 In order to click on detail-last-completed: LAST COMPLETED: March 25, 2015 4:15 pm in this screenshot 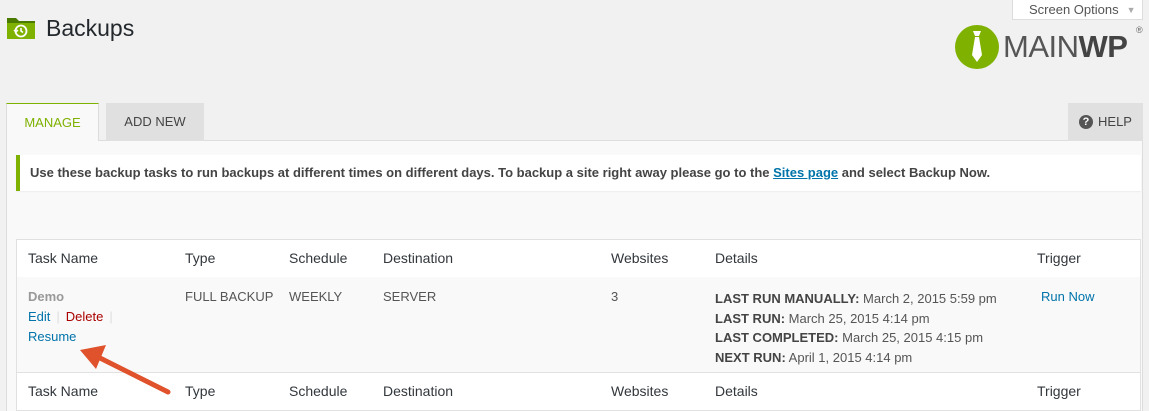, I will do `click(856, 338)`.